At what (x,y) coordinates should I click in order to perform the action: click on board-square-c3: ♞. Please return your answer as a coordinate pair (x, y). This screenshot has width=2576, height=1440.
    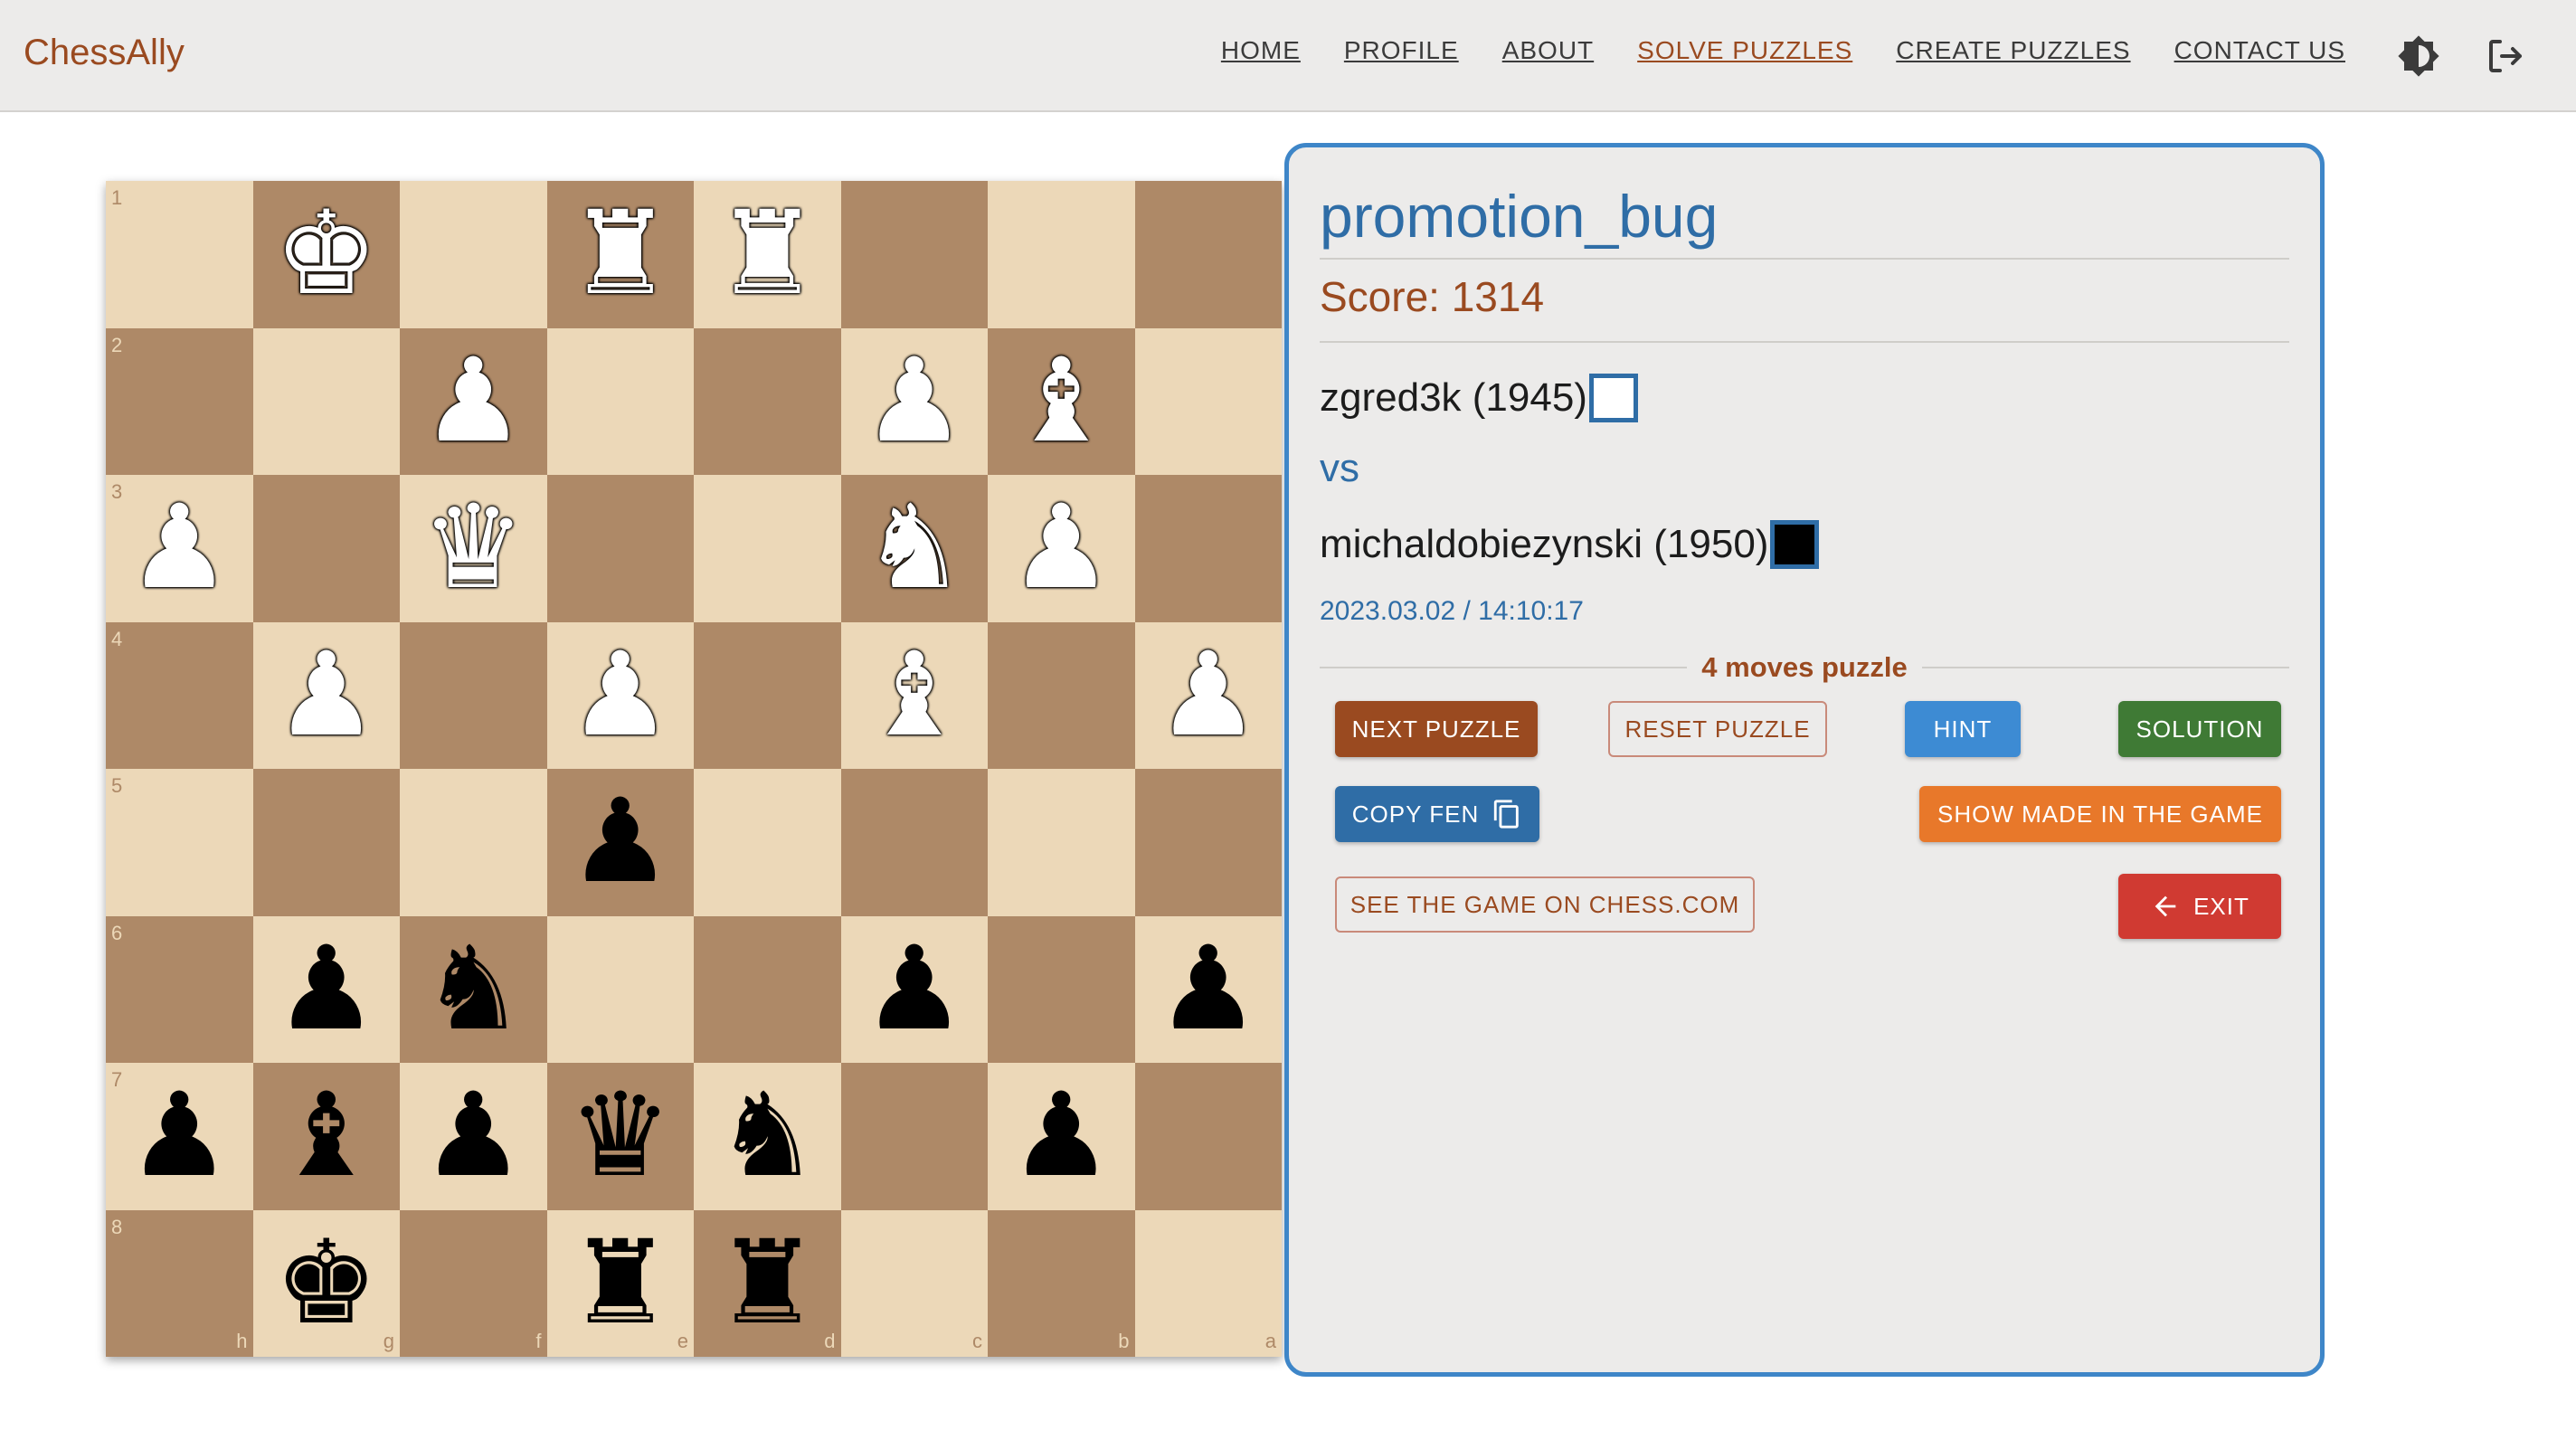
    Looking at the image, I should click on (914, 548).